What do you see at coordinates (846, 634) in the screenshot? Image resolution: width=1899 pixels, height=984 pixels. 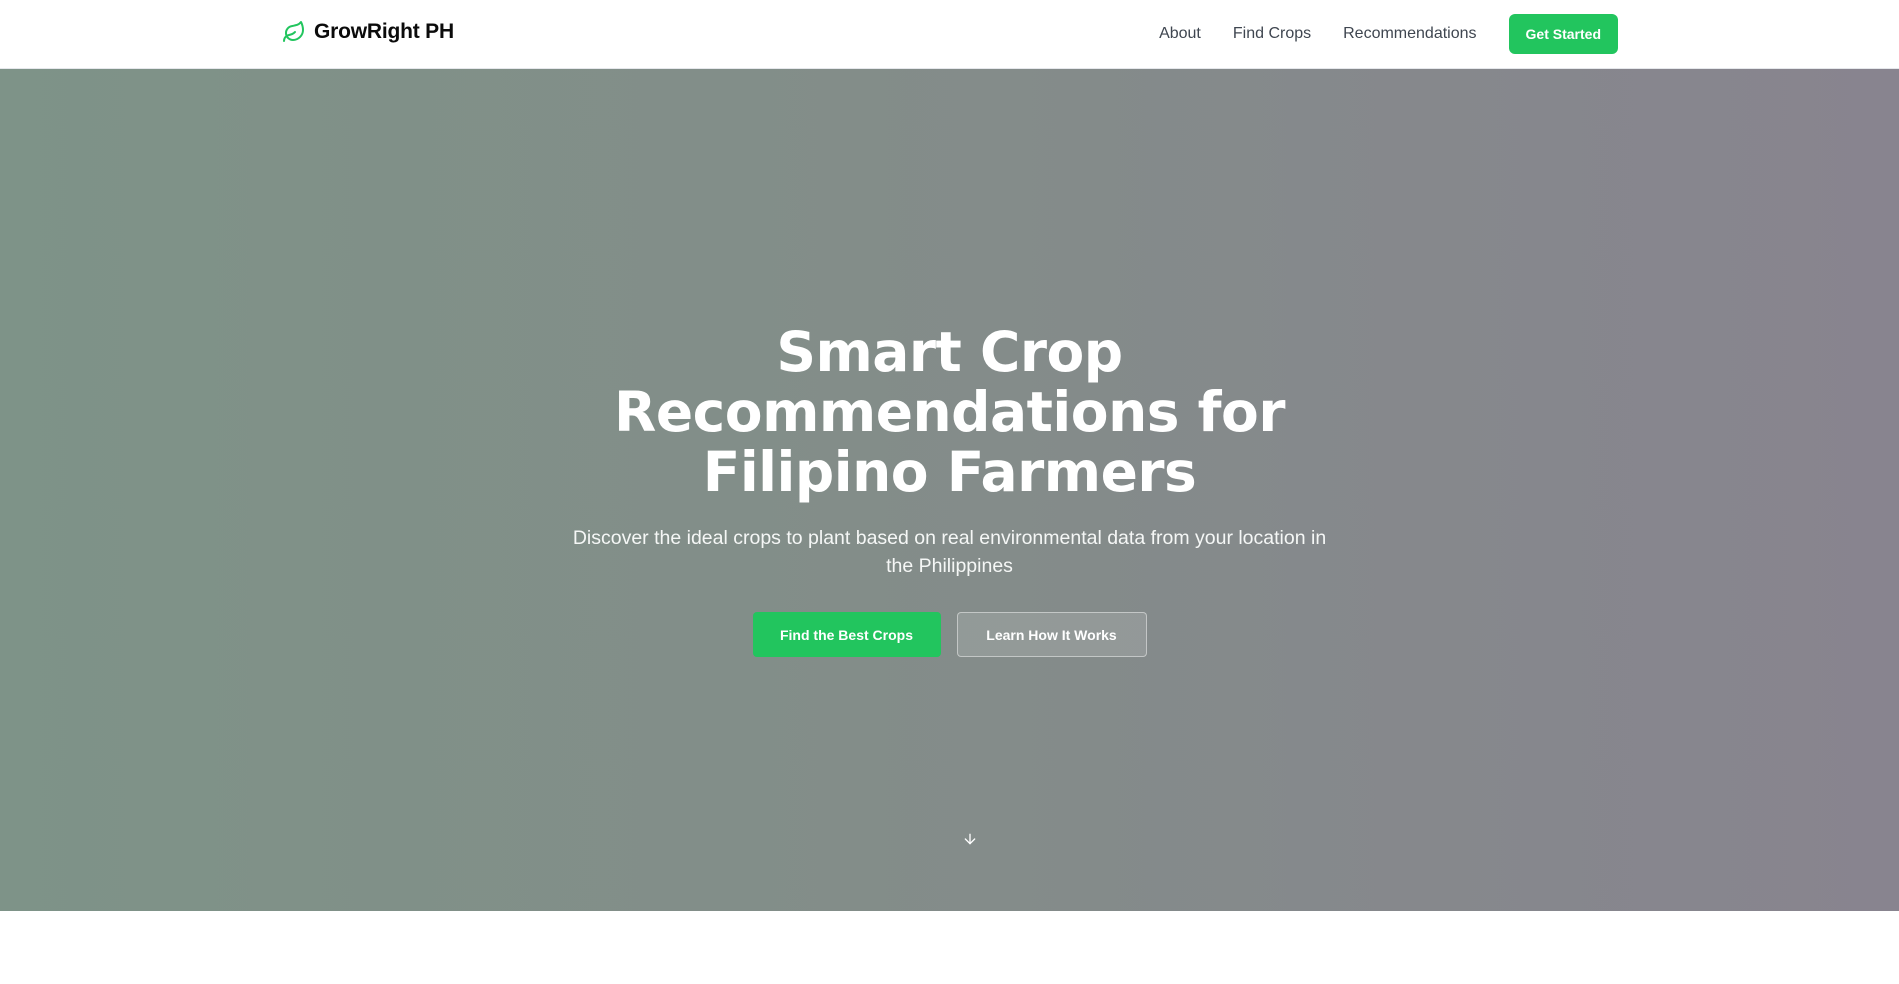 I see `find-best-crops-button: Find the Best Crops` at bounding box center [846, 634].